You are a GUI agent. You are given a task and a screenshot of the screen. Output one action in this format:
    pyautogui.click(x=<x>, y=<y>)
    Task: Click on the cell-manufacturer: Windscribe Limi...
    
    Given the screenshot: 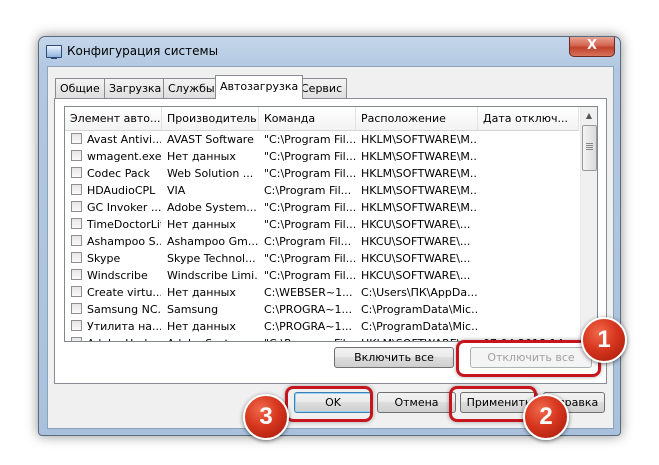 What is the action you would take?
    pyautogui.click(x=213, y=275)
    